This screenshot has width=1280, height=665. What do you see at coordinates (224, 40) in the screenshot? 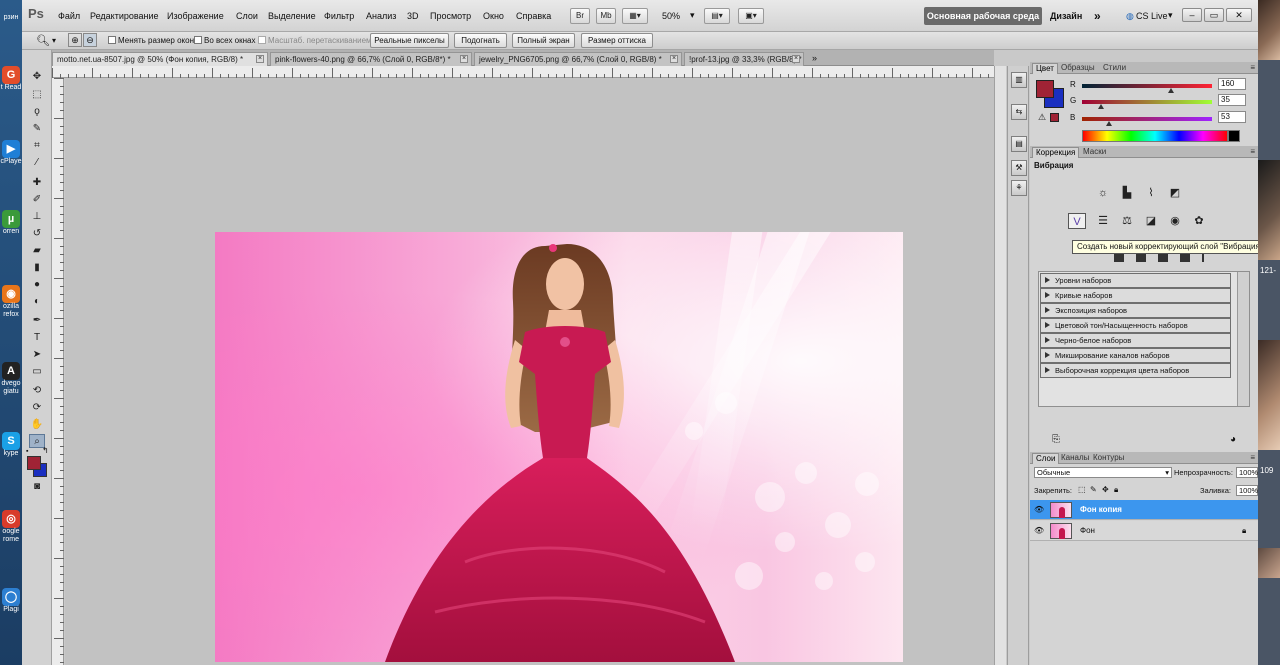
I see `all-windows-checkbox: Во всех окнах` at bounding box center [224, 40].